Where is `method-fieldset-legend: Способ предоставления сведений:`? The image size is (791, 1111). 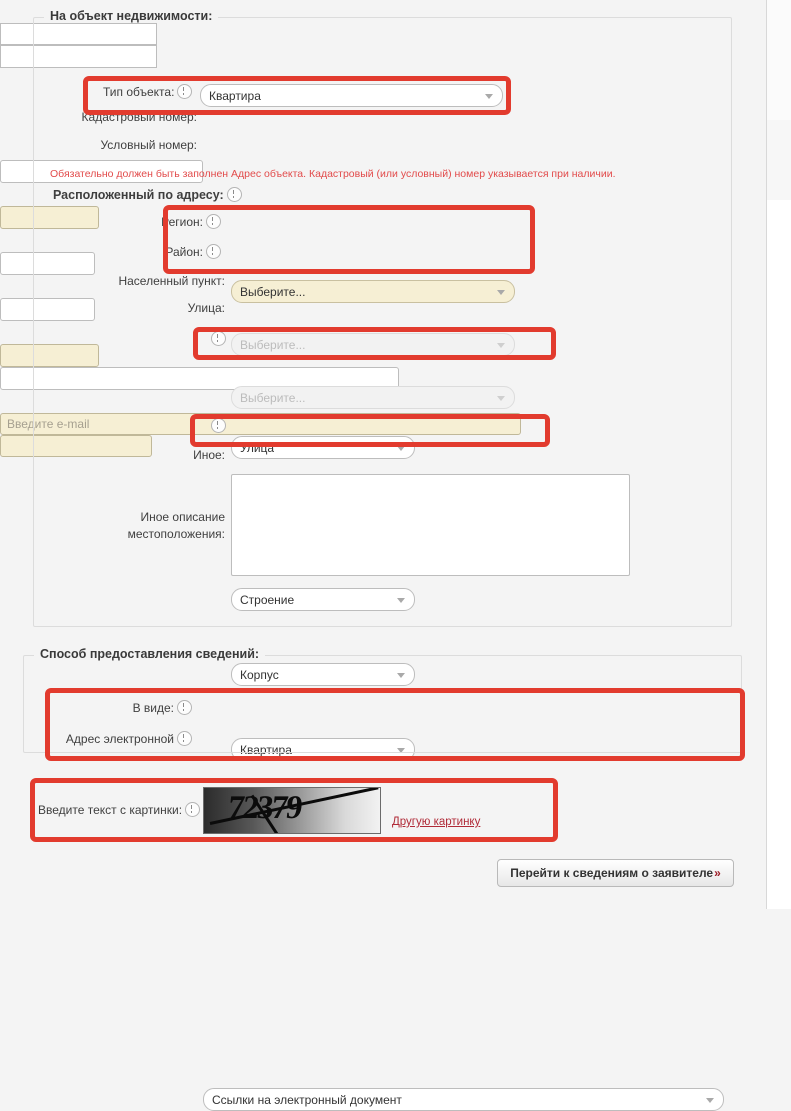
method-fieldset-legend: Способ предоставления сведений: is located at coordinates (150, 654).